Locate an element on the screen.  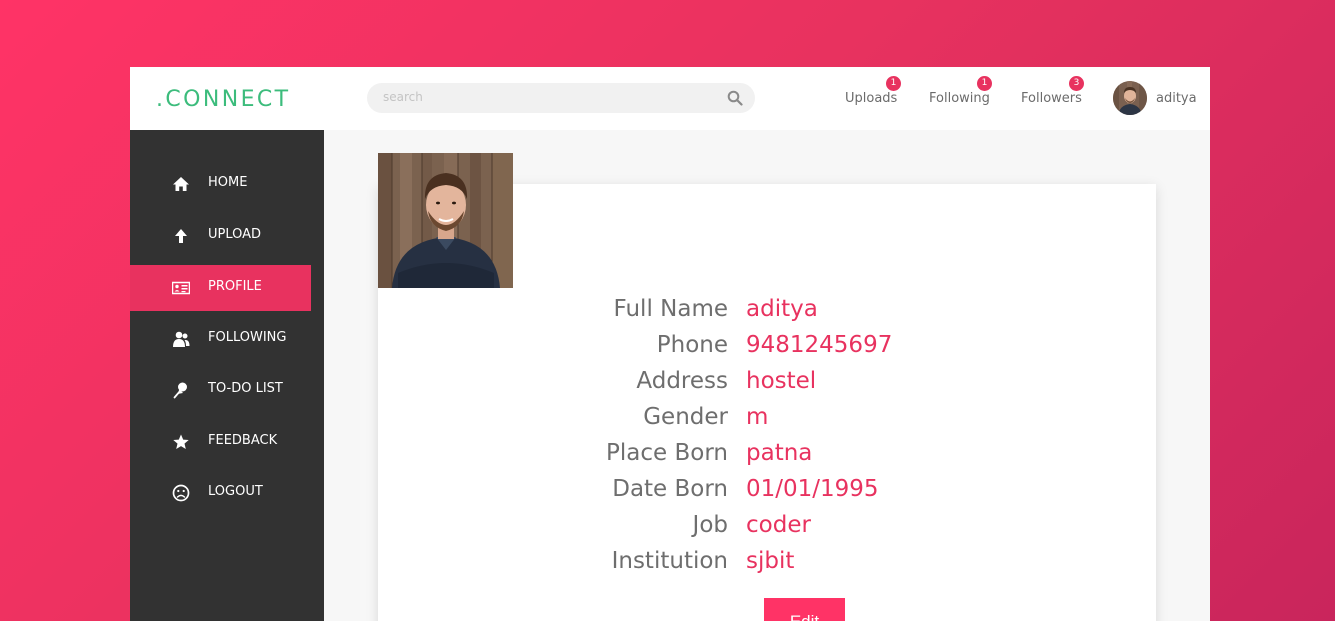
sidebar-item-label: FOLLOWING is located at coordinates (247, 337).